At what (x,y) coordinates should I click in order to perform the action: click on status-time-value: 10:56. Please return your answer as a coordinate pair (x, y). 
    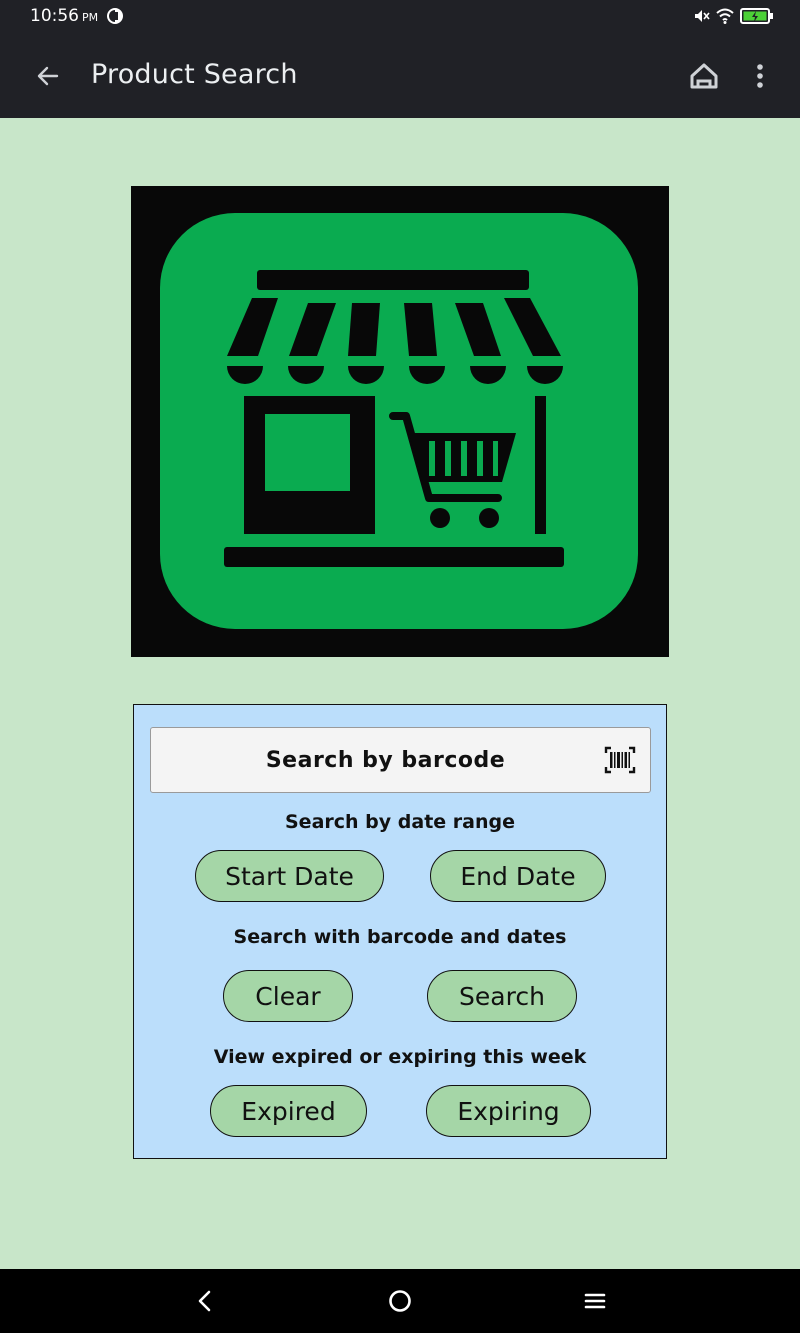
    Looking at the image, I should click on (54, 16).